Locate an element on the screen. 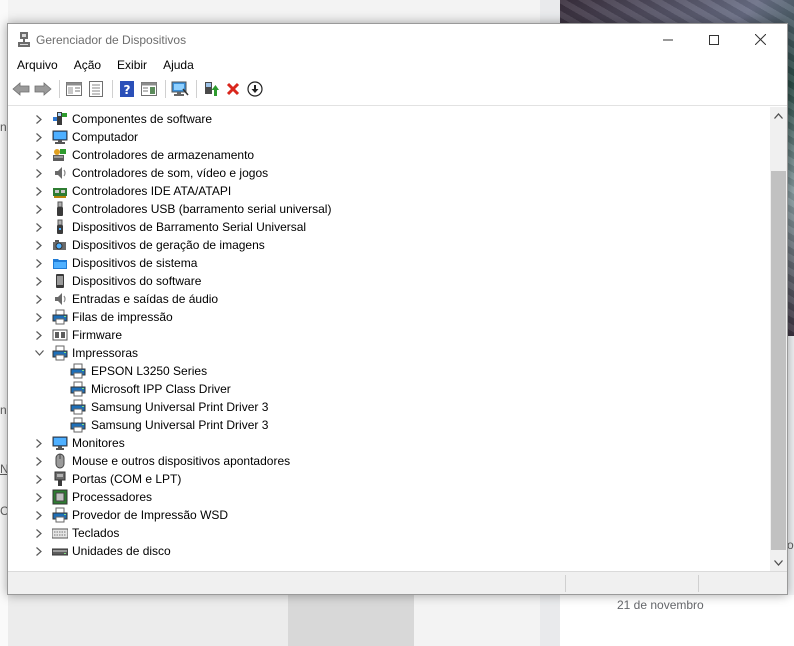 Image resolution: width=794 pixels, height=646 pixels. properties-view-button is located at coordinates (74, 89).